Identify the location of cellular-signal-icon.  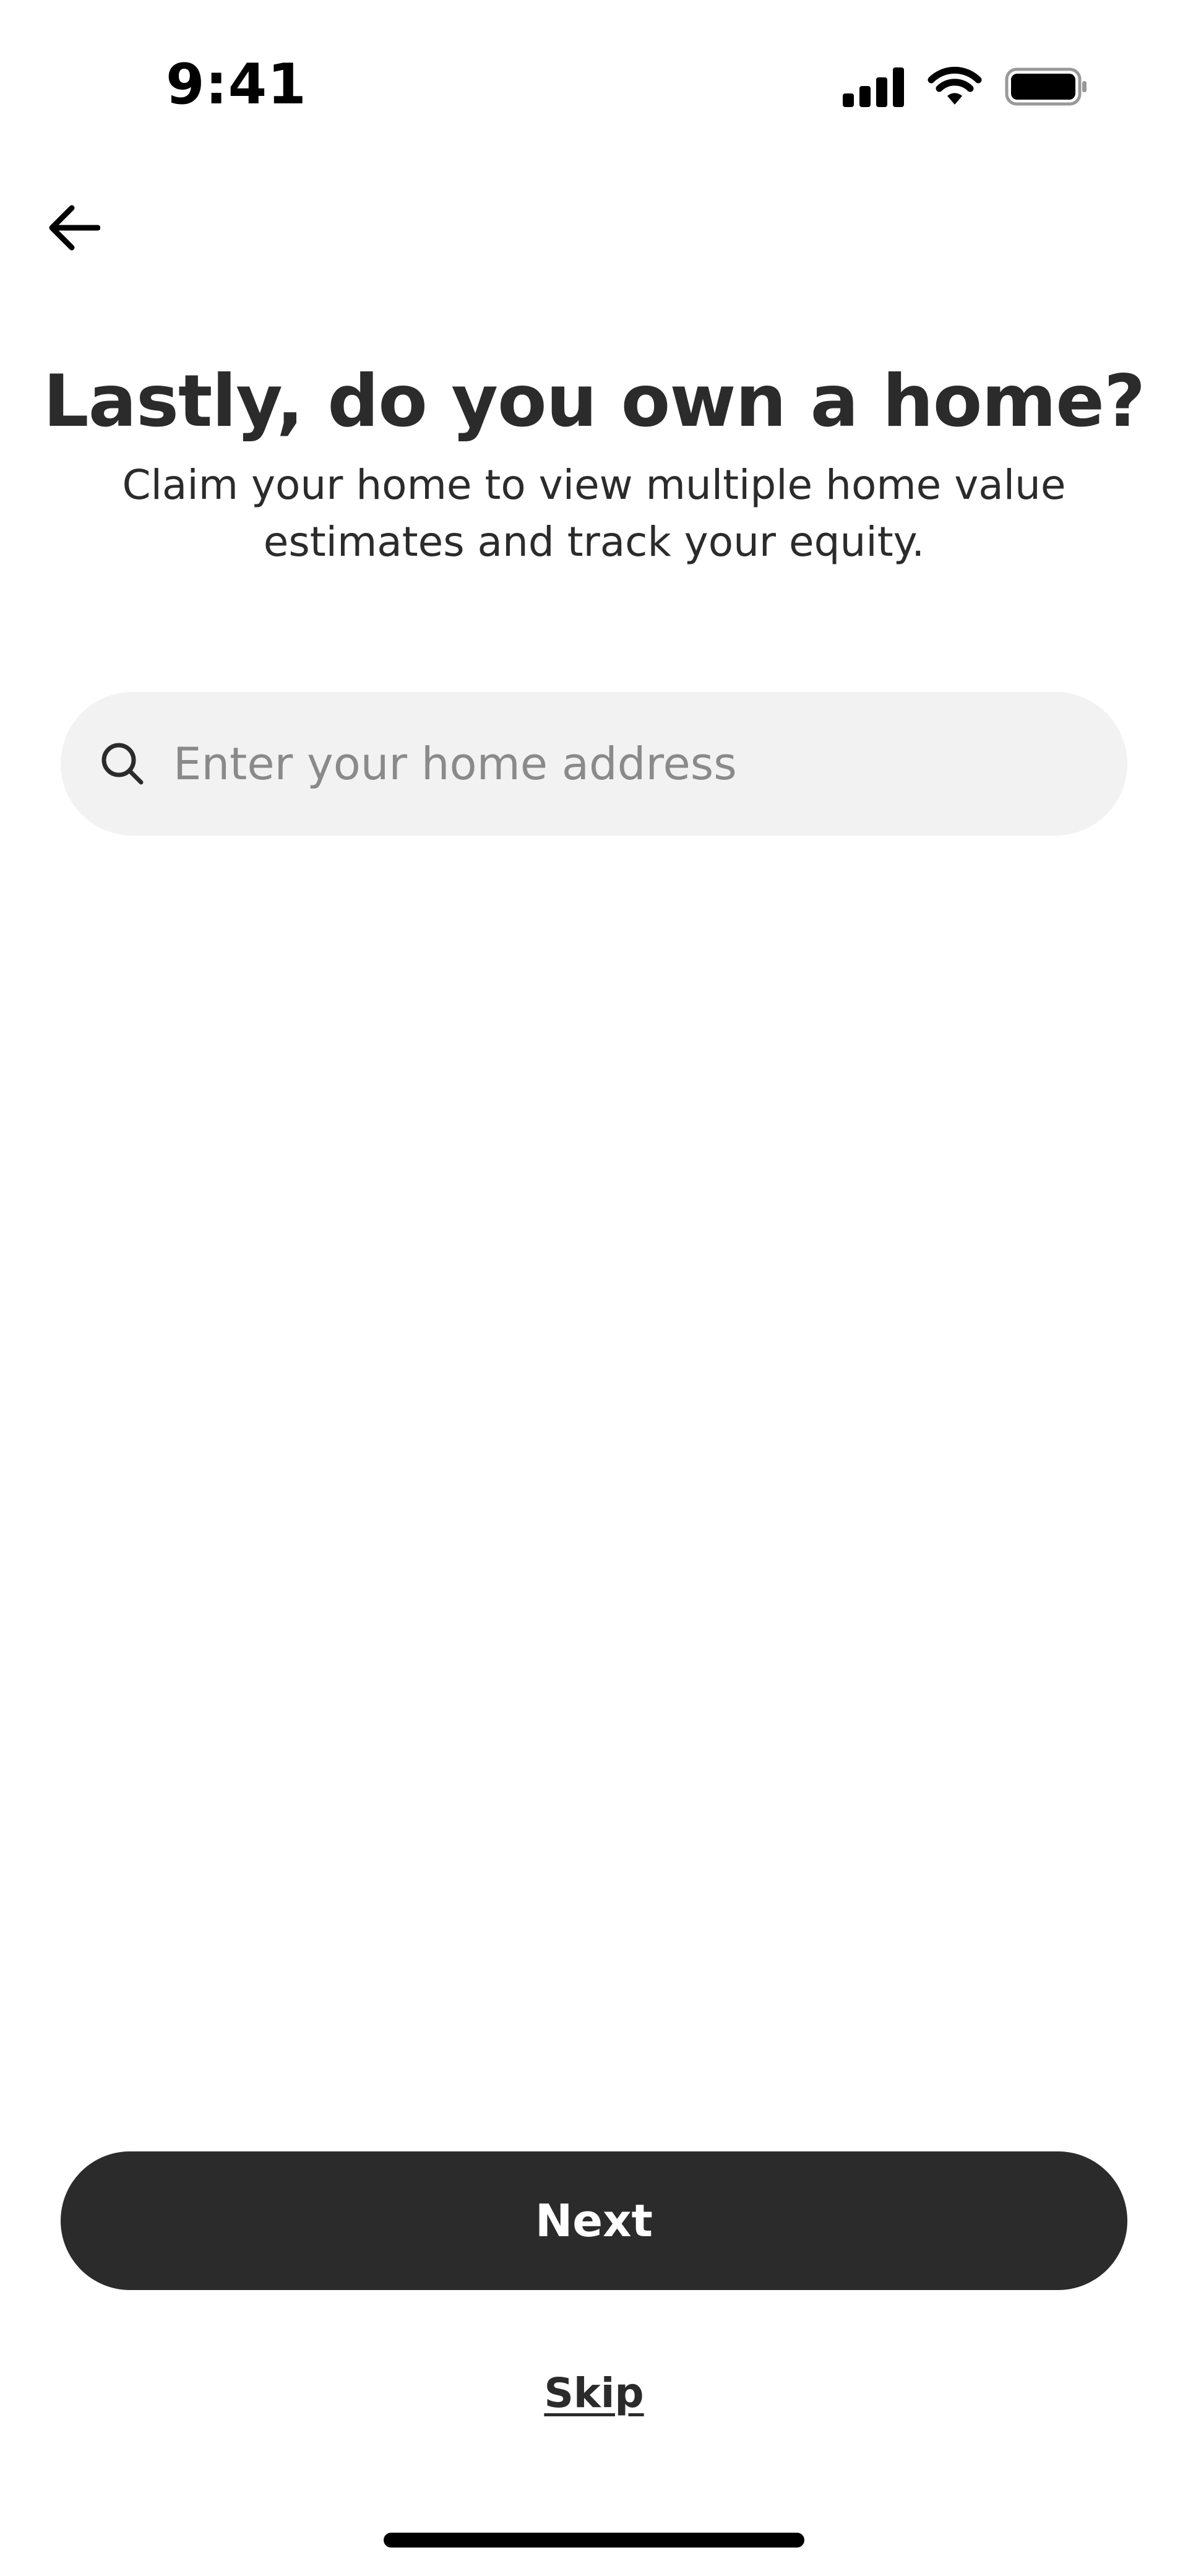
(874, 86).